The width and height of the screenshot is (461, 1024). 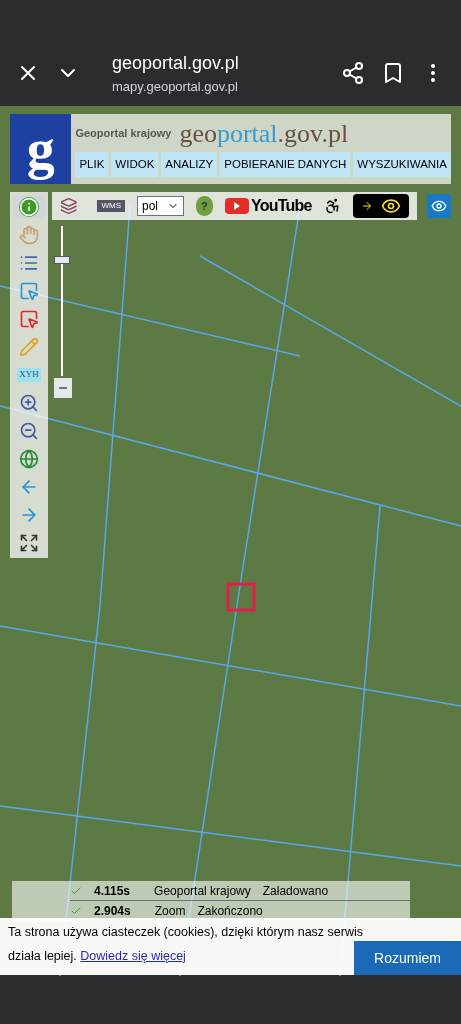 I want to click on pencil-icon, so click(x=29, y=347).